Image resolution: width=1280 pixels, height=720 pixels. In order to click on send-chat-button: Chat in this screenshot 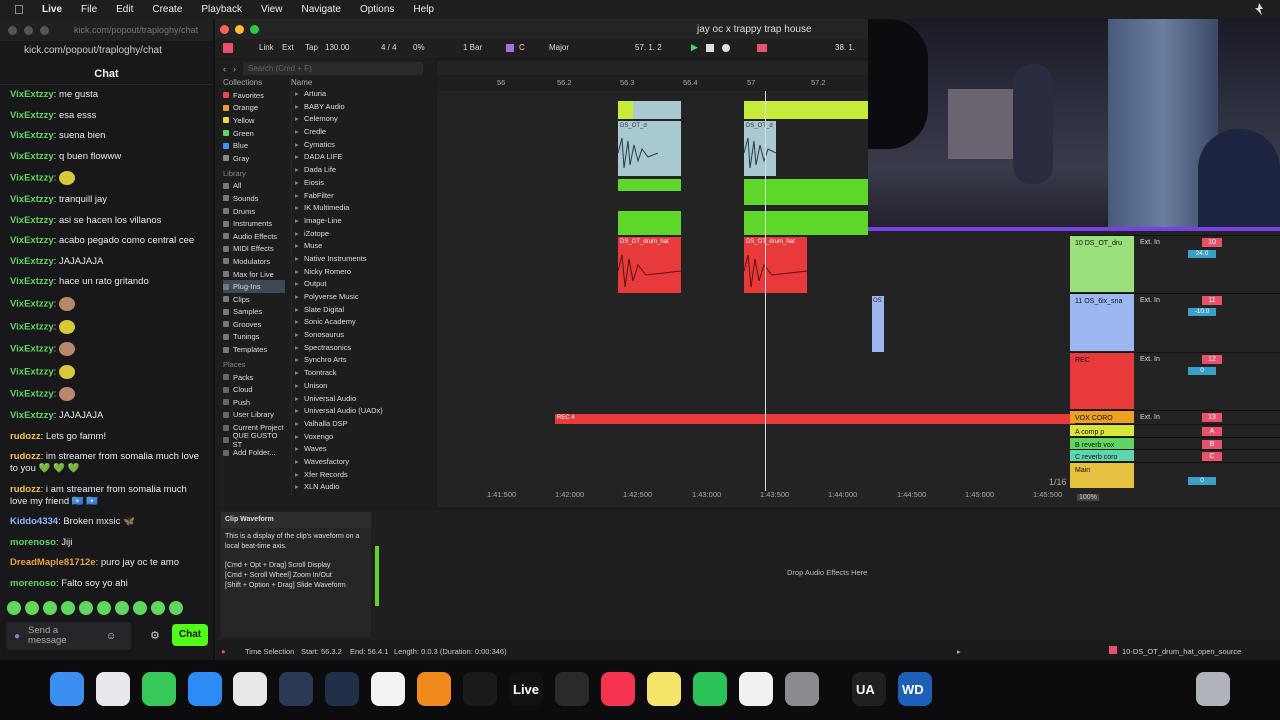, I will do `click(190, 635)`.